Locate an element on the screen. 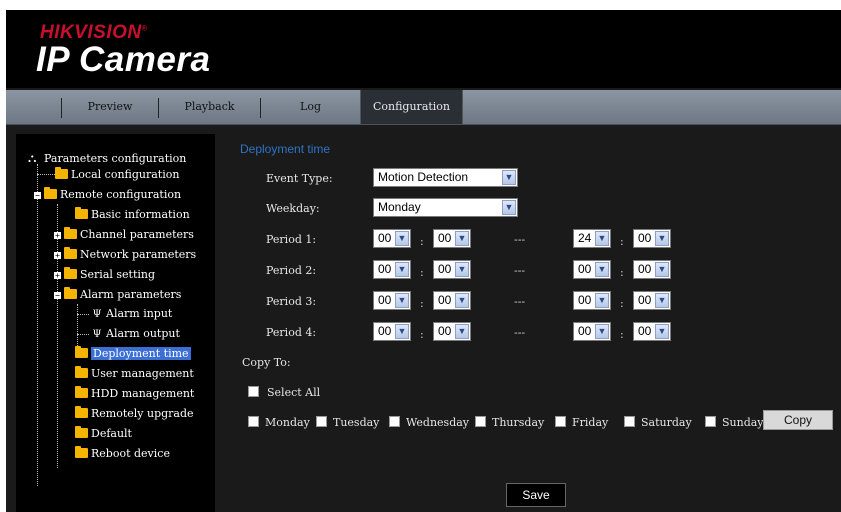 This screenshot has height=512, width=841. period-1-end-minute: 00 ▼ is located at coordinates (652, 238).